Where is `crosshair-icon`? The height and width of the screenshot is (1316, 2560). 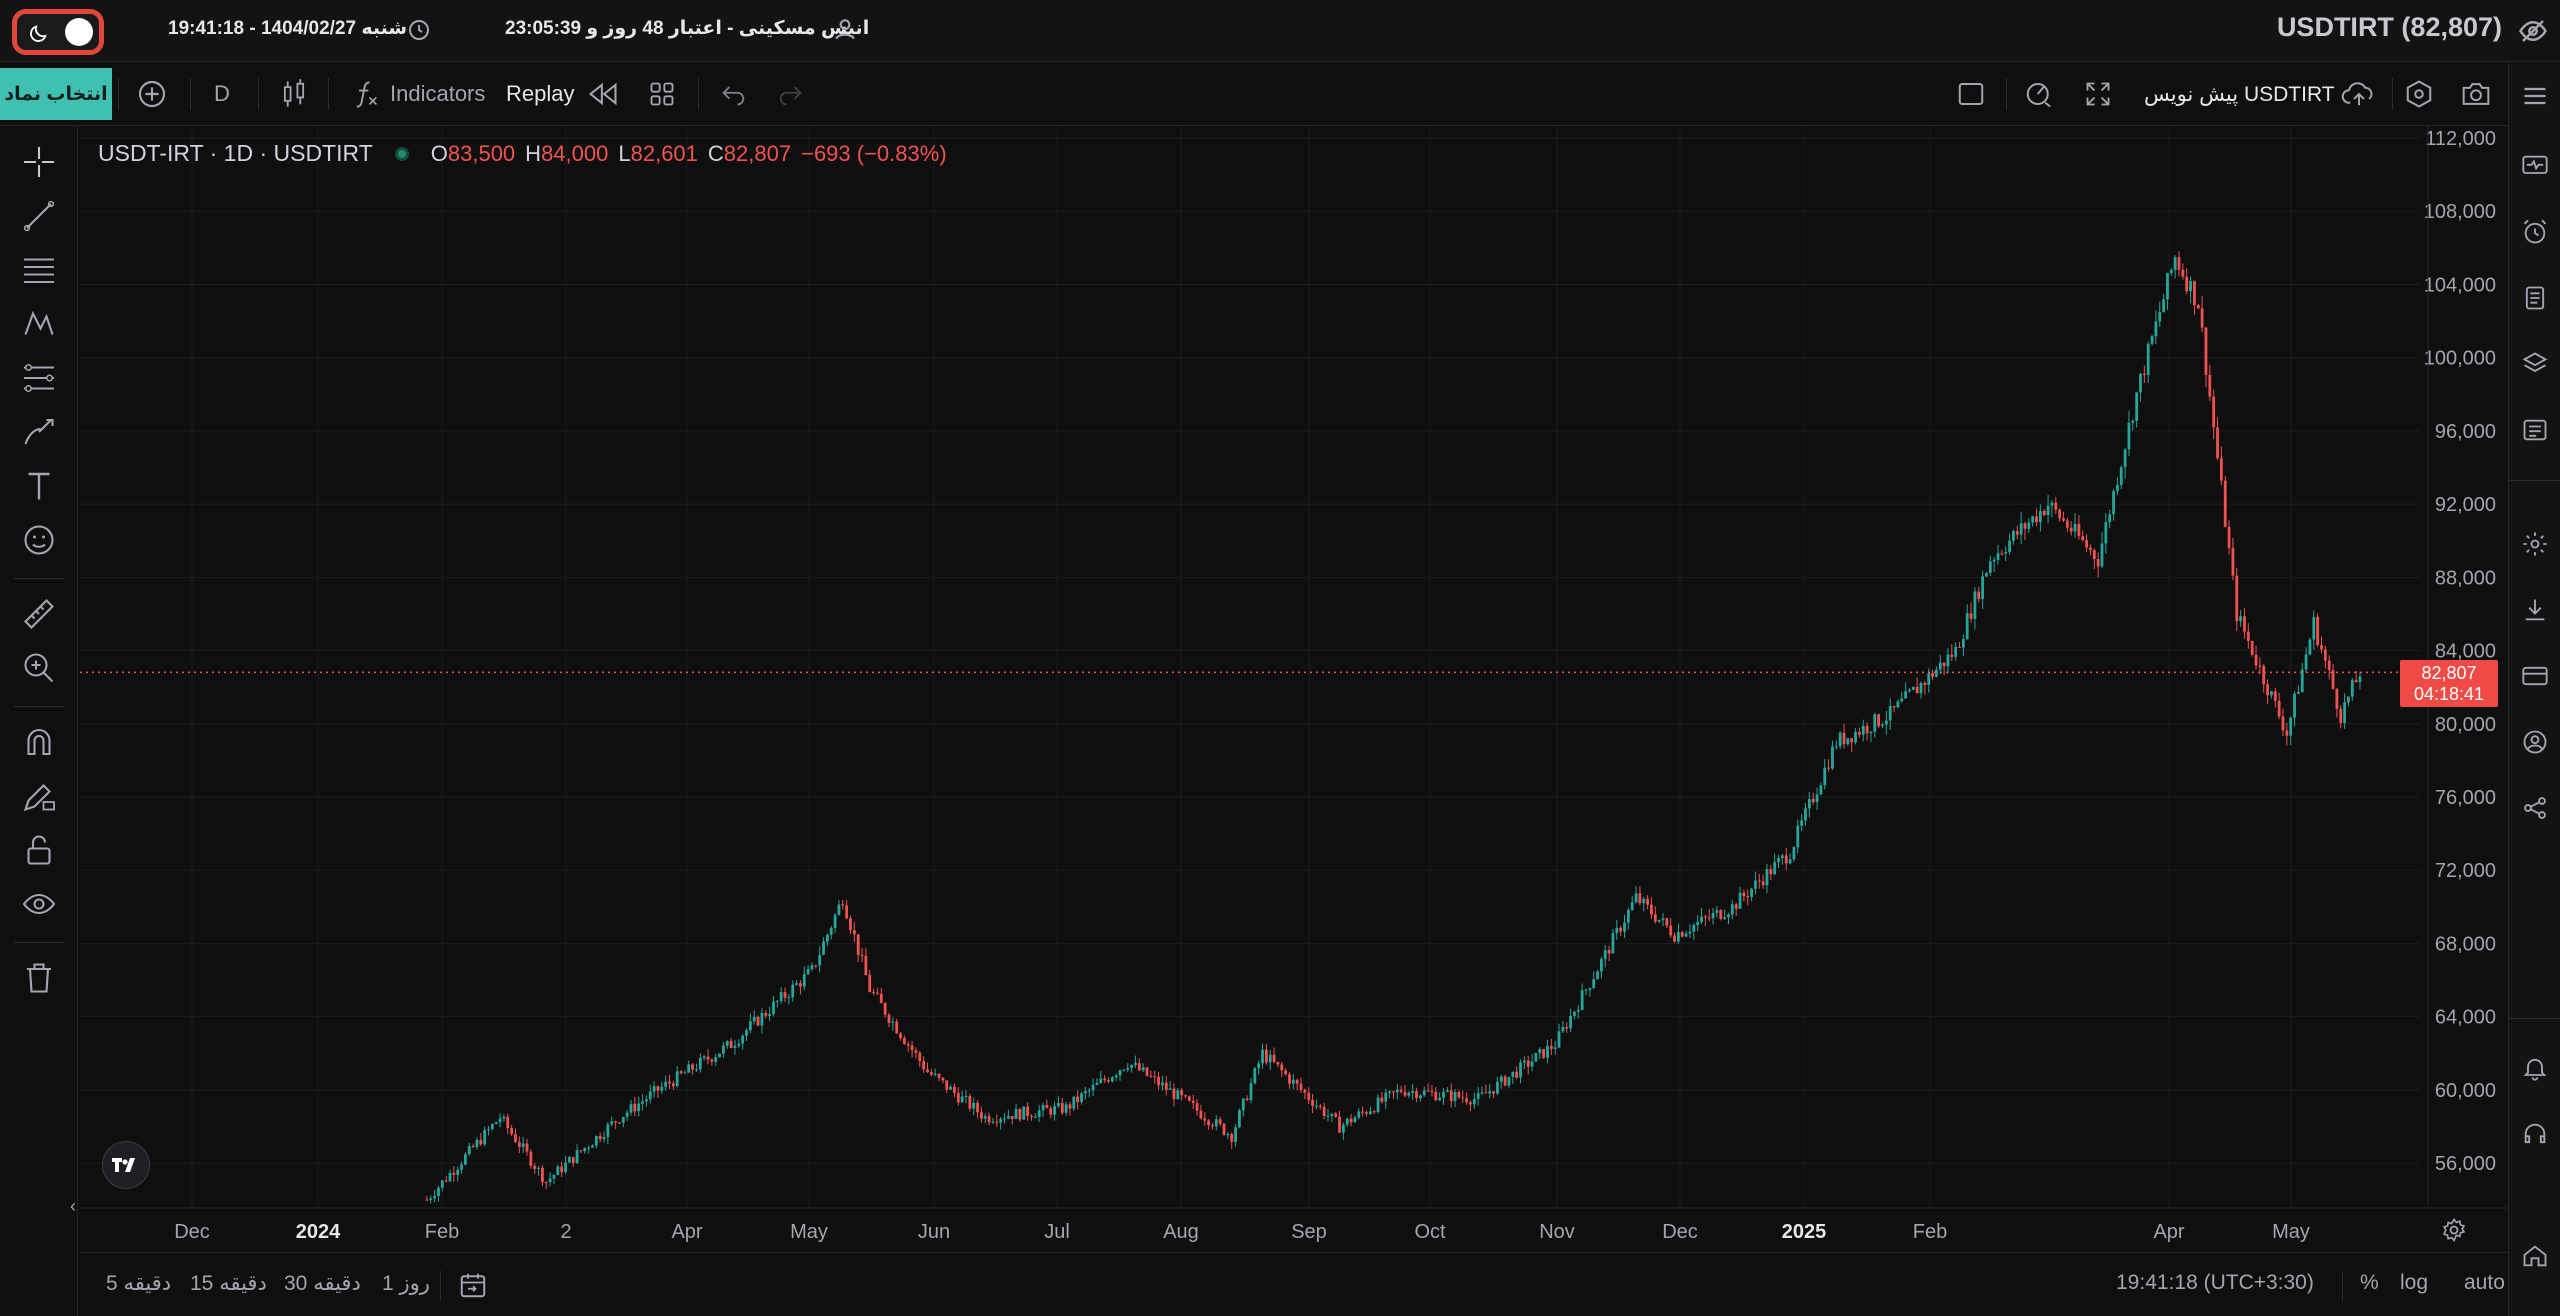
crosshair-icon is located at coordinates (39, 162).